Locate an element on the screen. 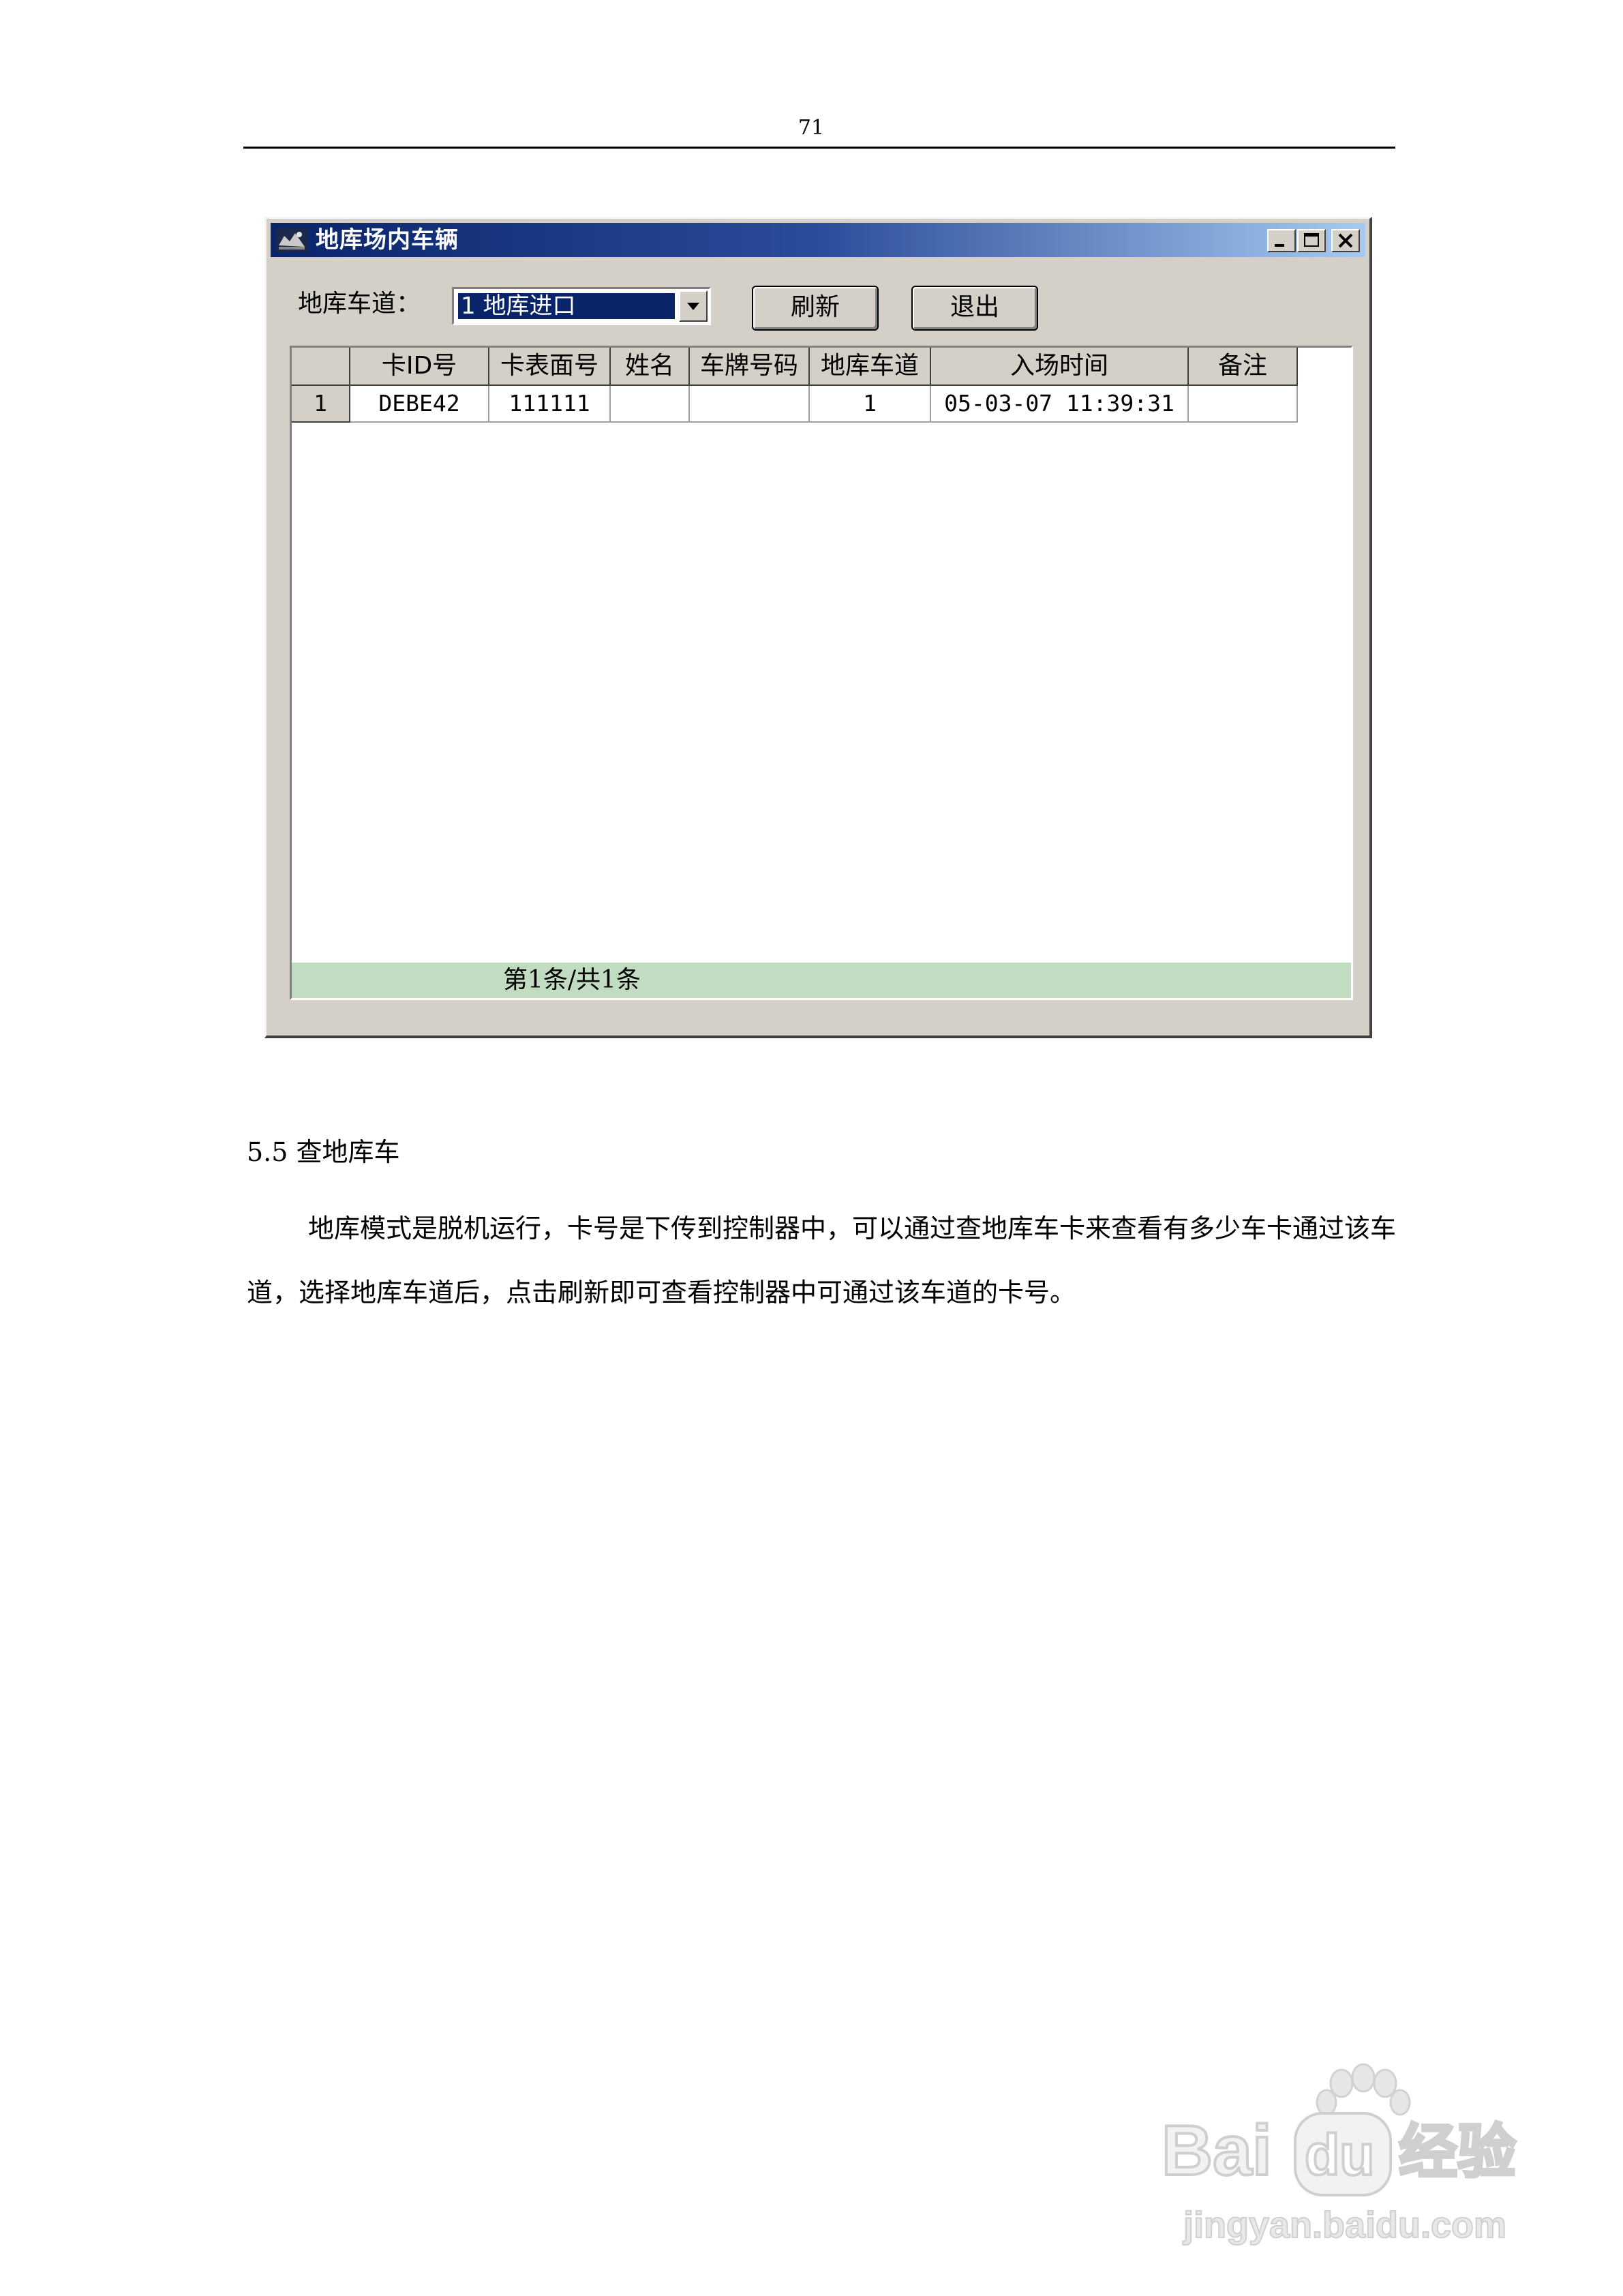 Image resolution: width=1623 pixels, height=2296 pixels. column-header-name: 姓名 is located at coordinates (650, 367).